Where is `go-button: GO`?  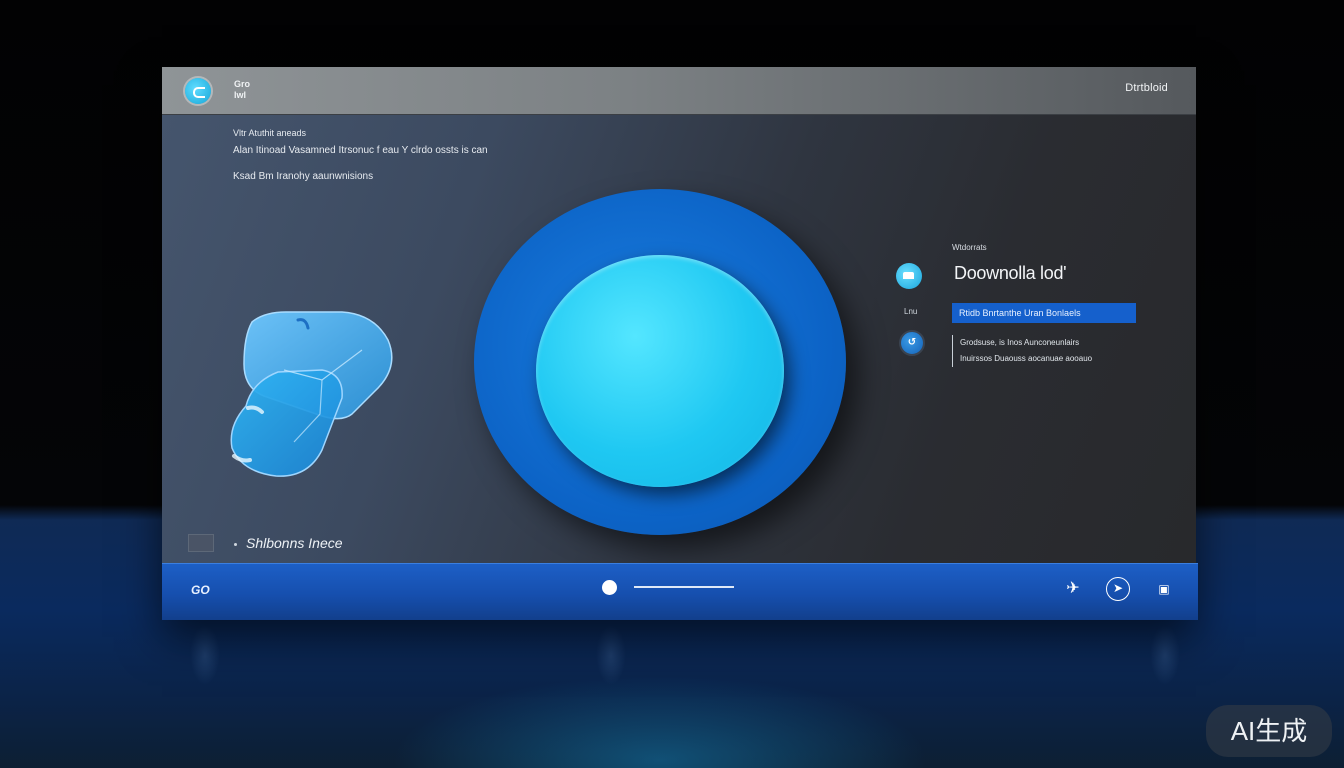
go-button: GO is located at coordinates (200, 590).